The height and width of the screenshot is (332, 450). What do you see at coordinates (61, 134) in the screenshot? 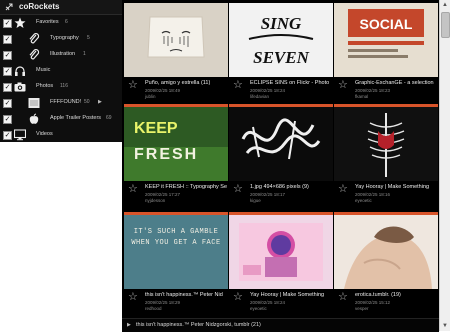
I see `sidebar-item-videos: ✓ Videos` at bounding box center [61, 134].